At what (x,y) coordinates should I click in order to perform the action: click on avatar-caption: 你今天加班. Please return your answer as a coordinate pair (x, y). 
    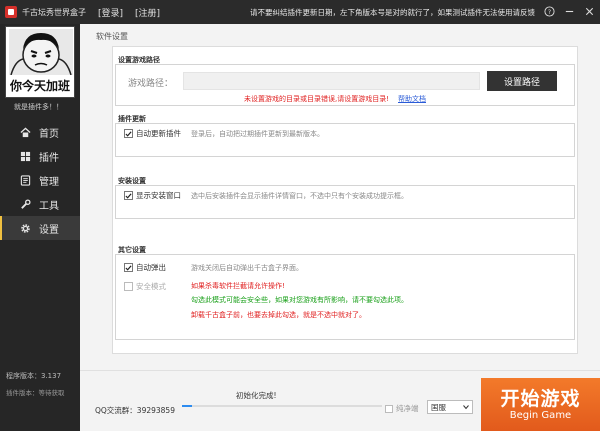
    Looking at the image, I should click on (39, 86).